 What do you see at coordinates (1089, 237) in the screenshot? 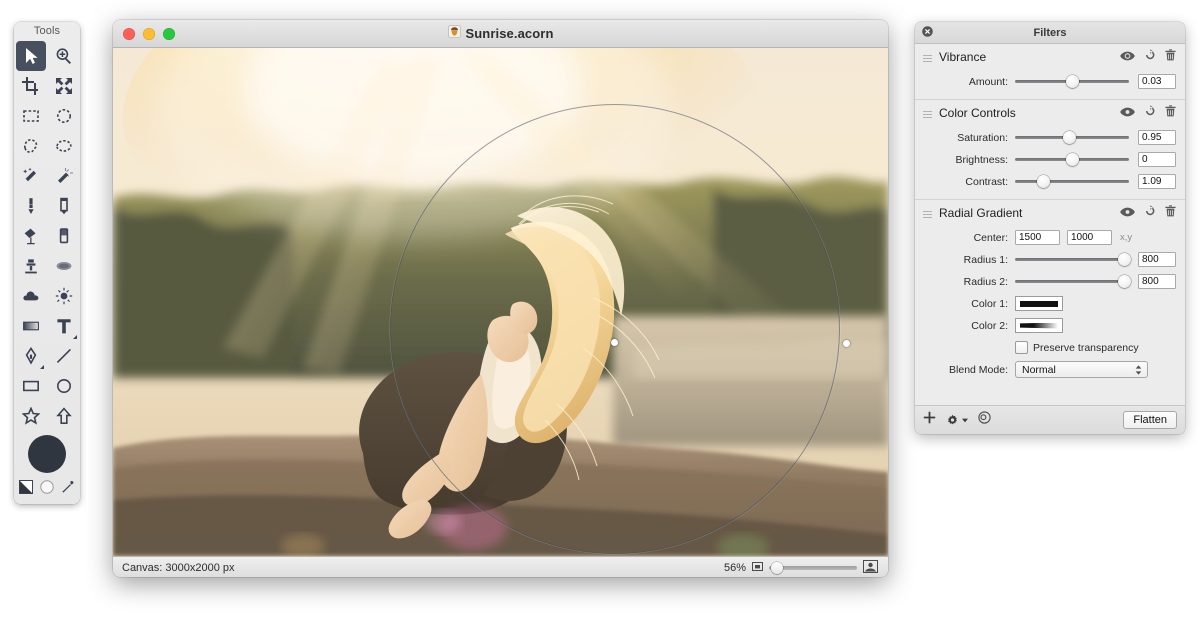
I see `center-y-field: 1000` at bounding box center [1089, 237].